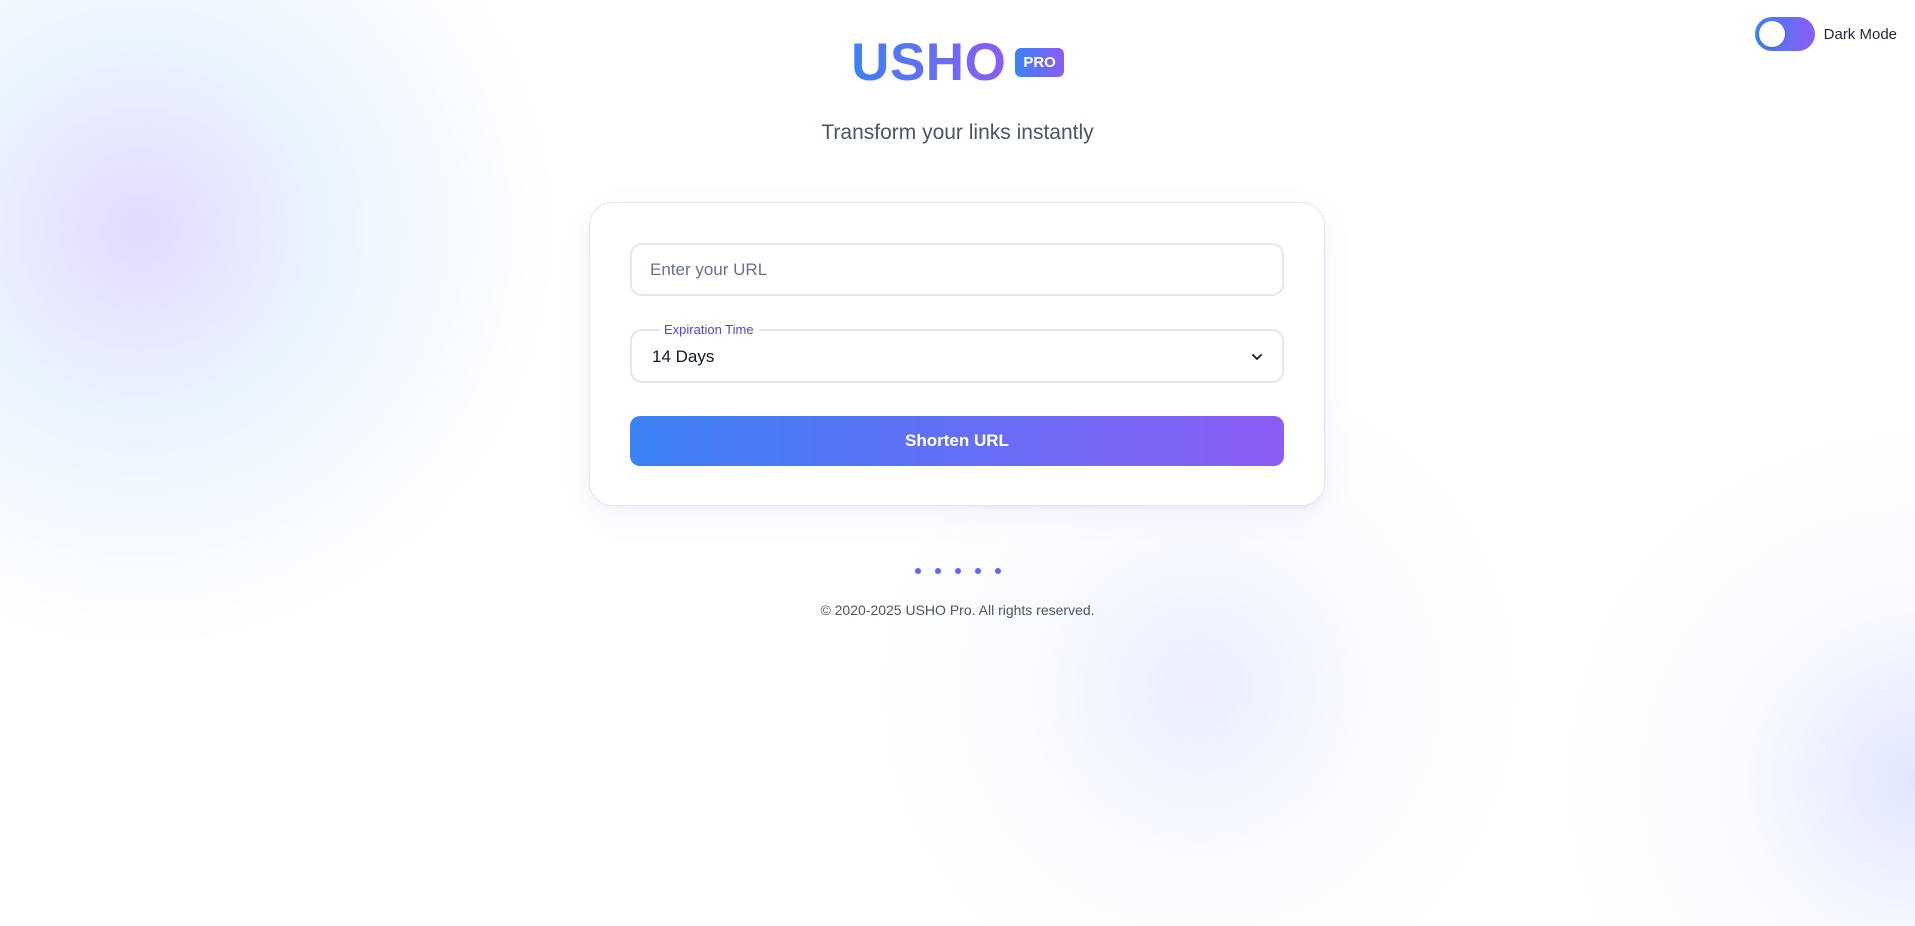 The image size is (1915, 926). I want to click on shorten-form-card: Expiration Time 14 Days Shorten URL, so click(957, 354).